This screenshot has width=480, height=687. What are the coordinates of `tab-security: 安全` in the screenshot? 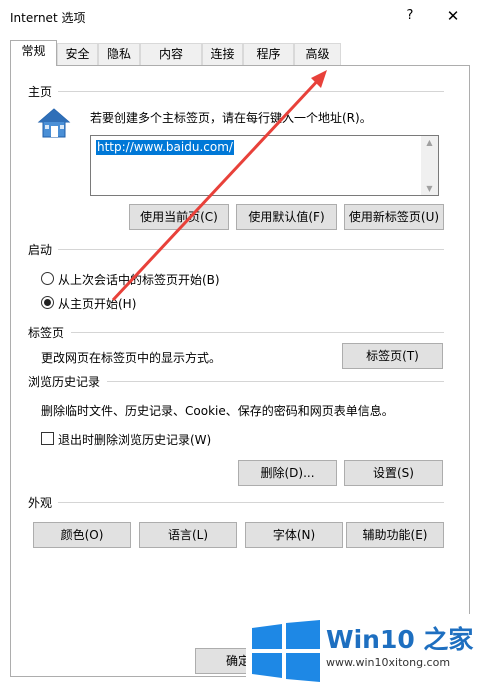 It's located at (77, 54).